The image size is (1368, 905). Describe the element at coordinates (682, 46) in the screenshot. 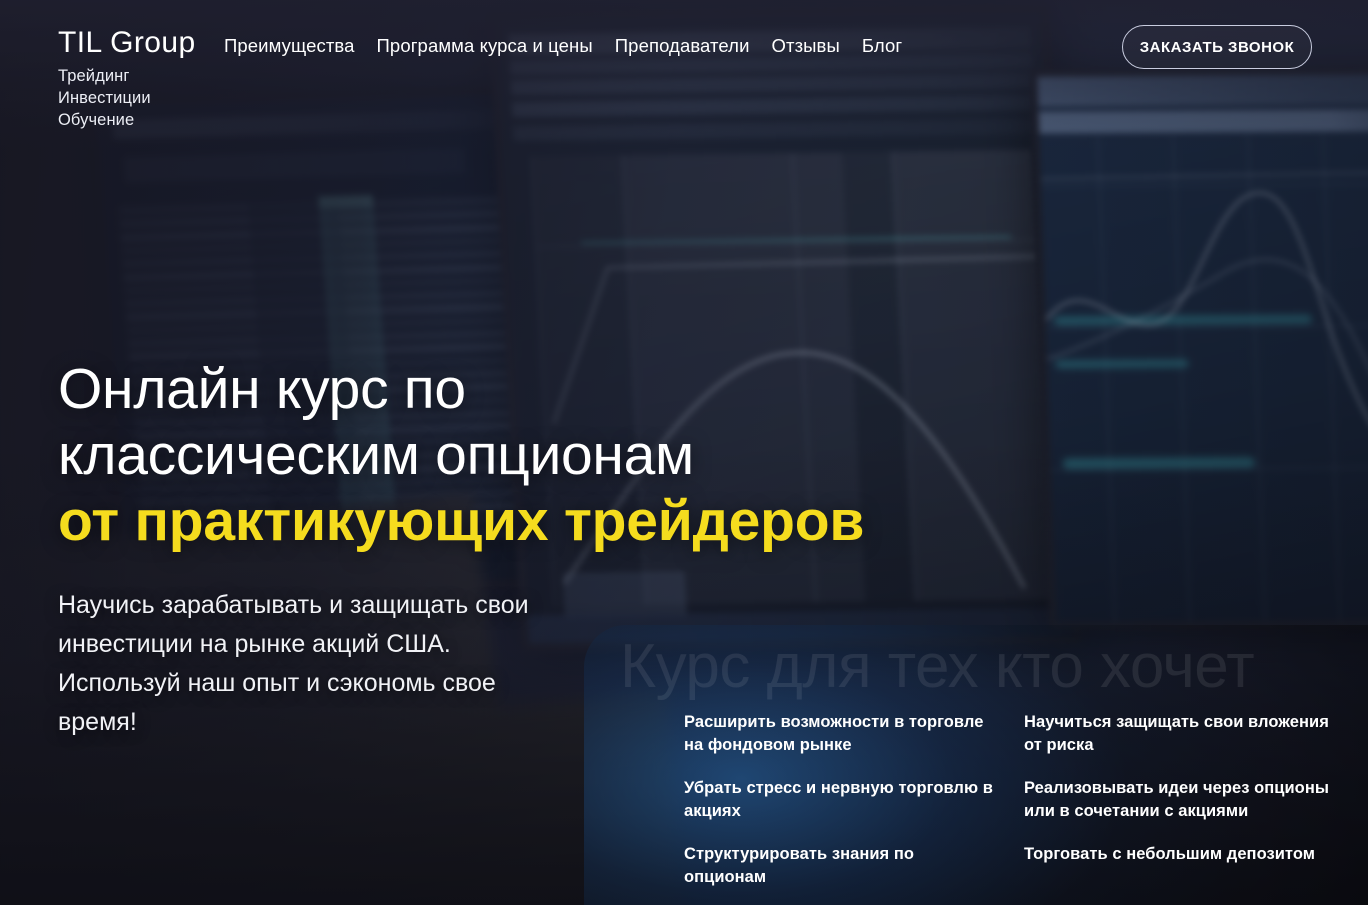

I see `nav-item-teachers: Преподаватели` at that location.